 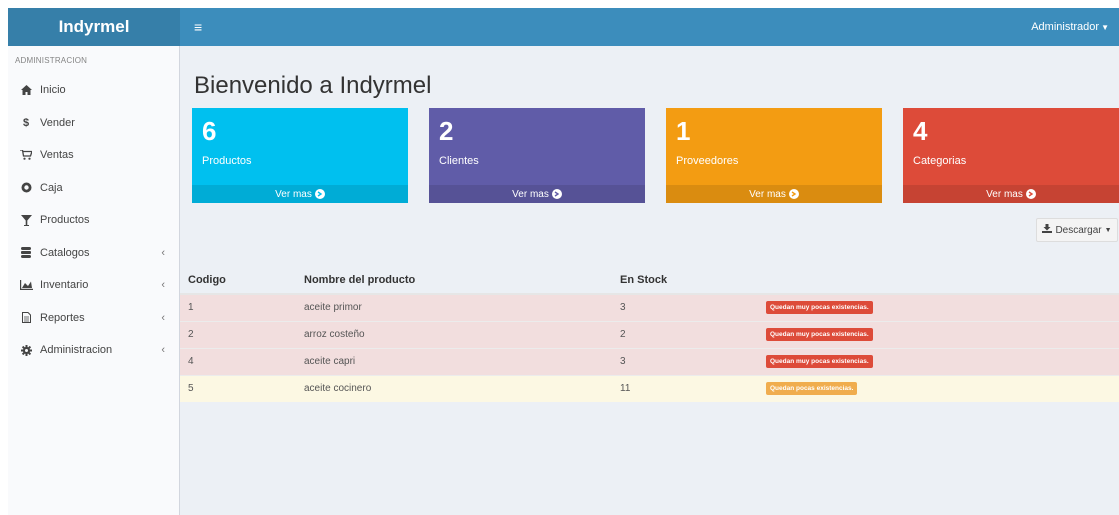 What do you see at coordinates (26, 187) in the screenshot?
I see `coins-icon` at bounding box center [26, 187].